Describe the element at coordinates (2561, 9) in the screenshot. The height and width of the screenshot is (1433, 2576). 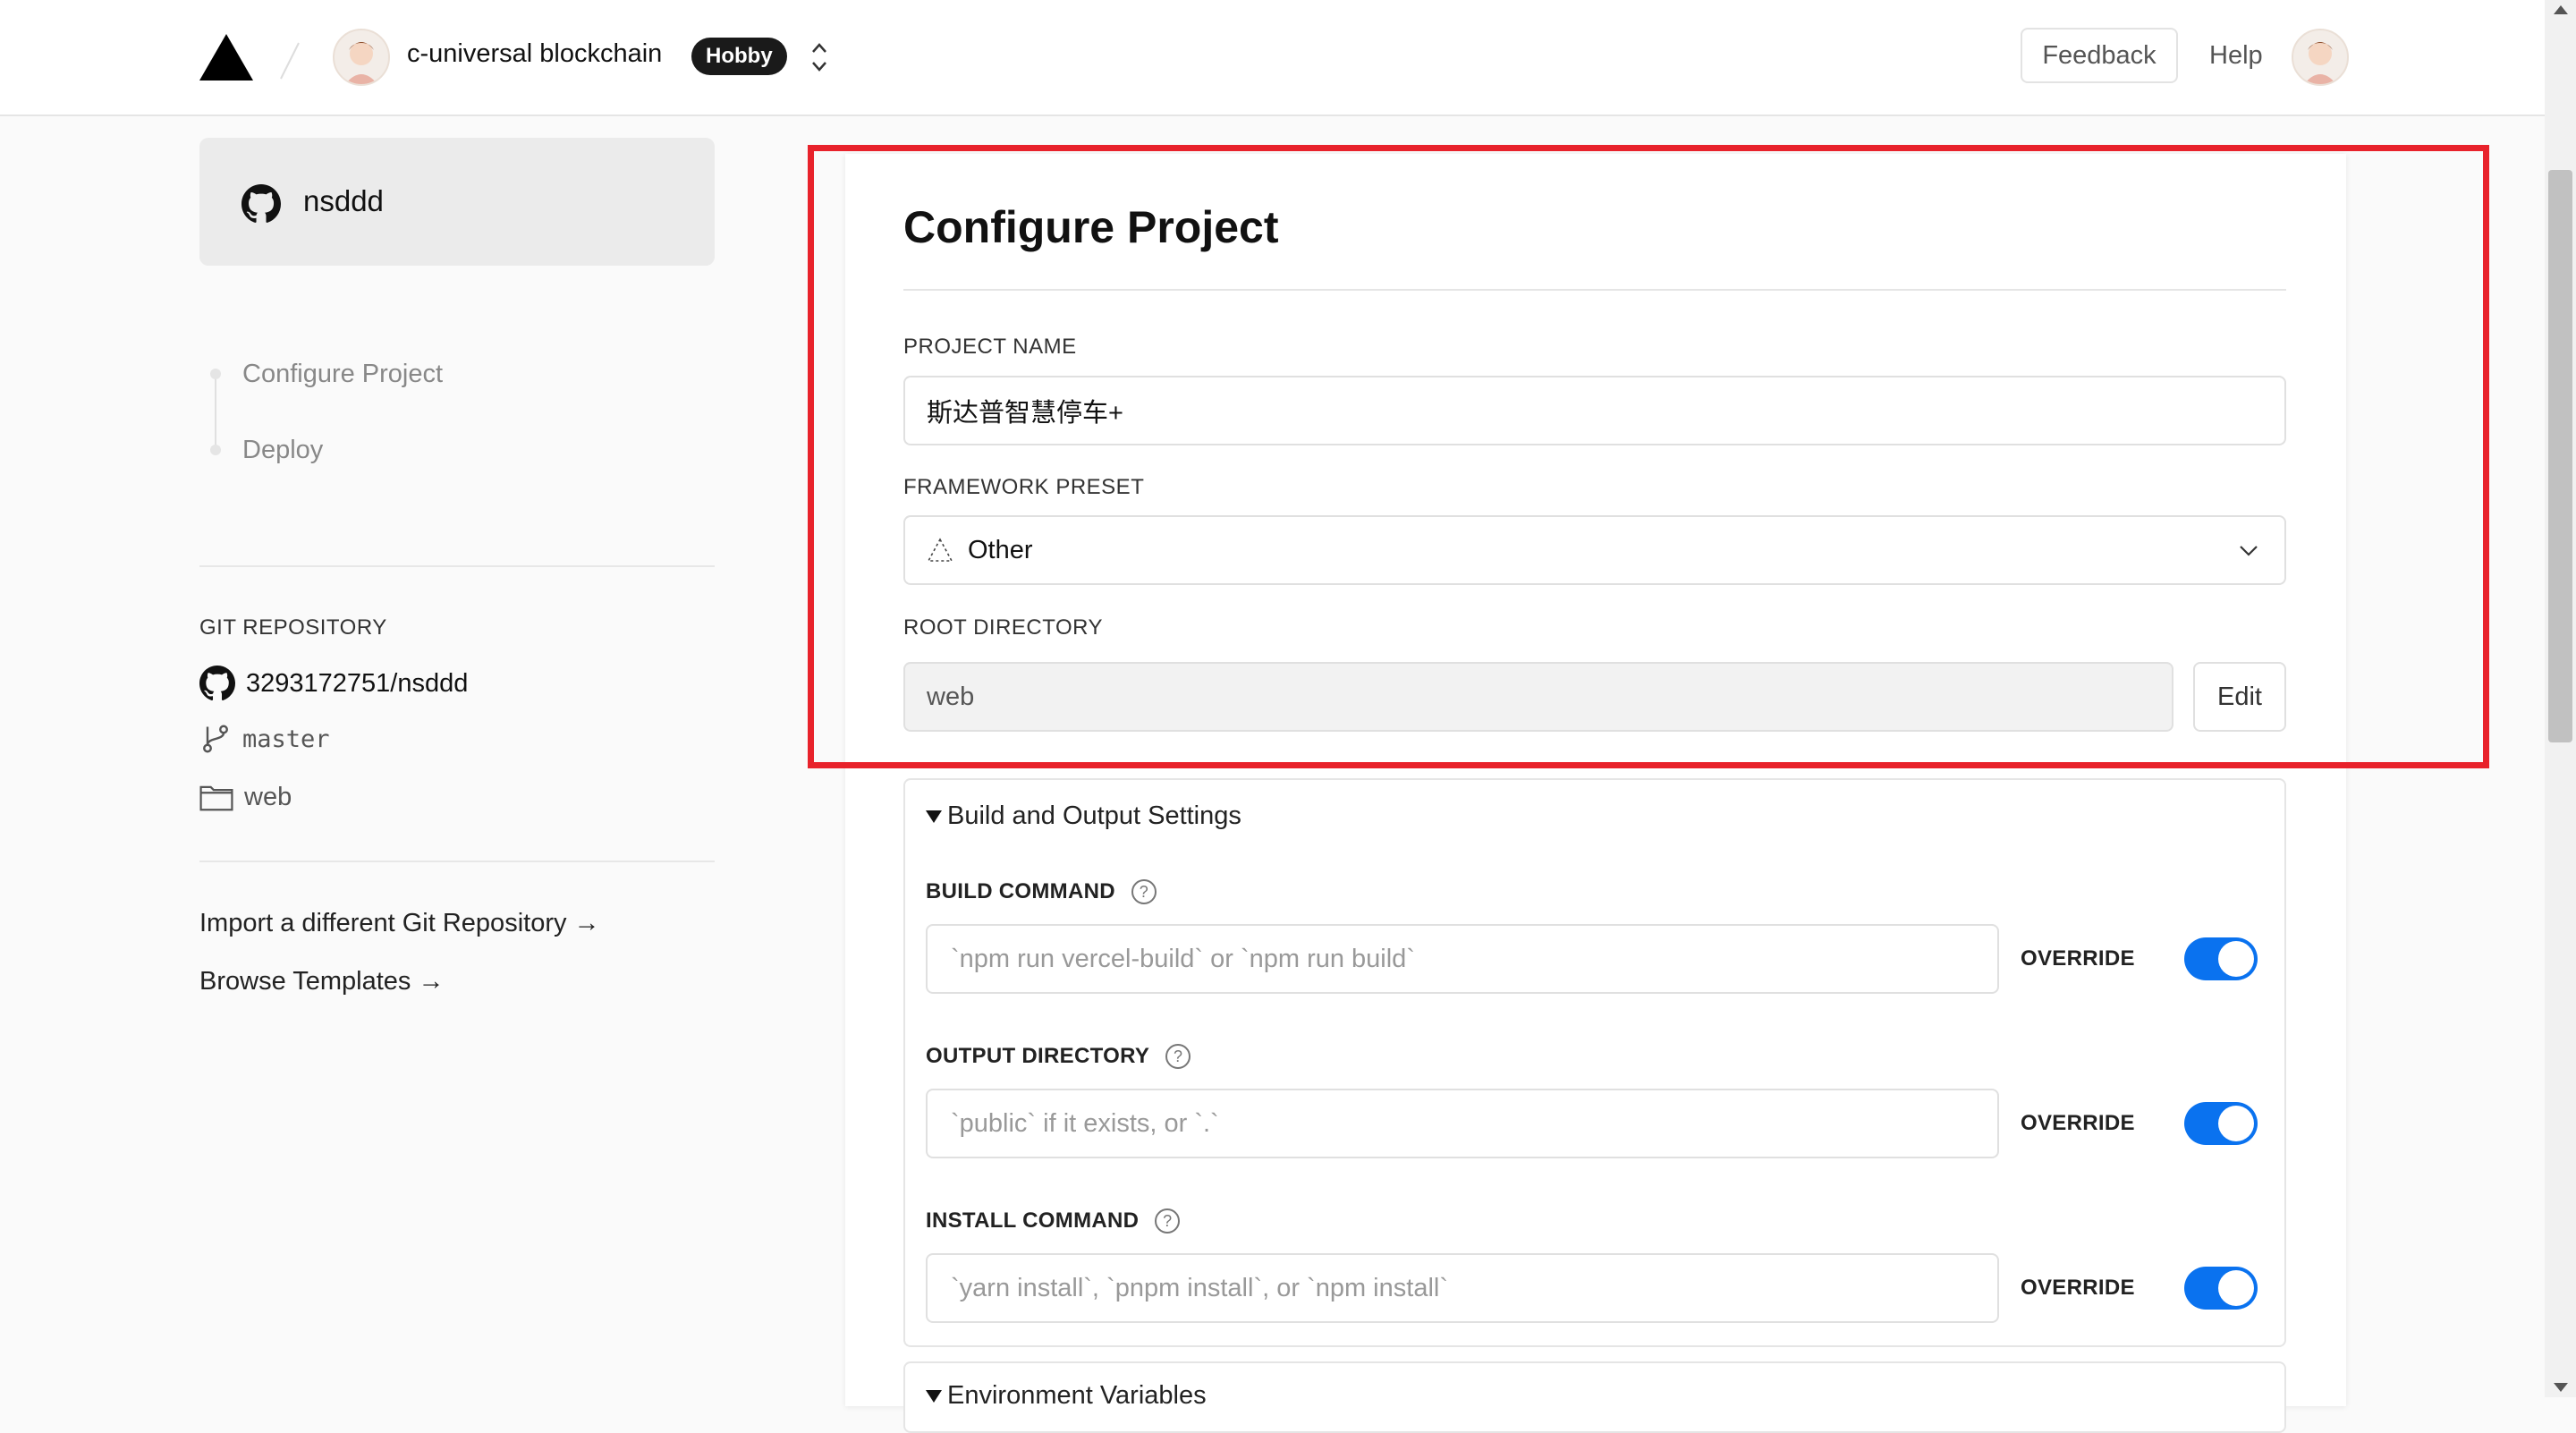
I see `scroll-up-arrow-icon` at that location.